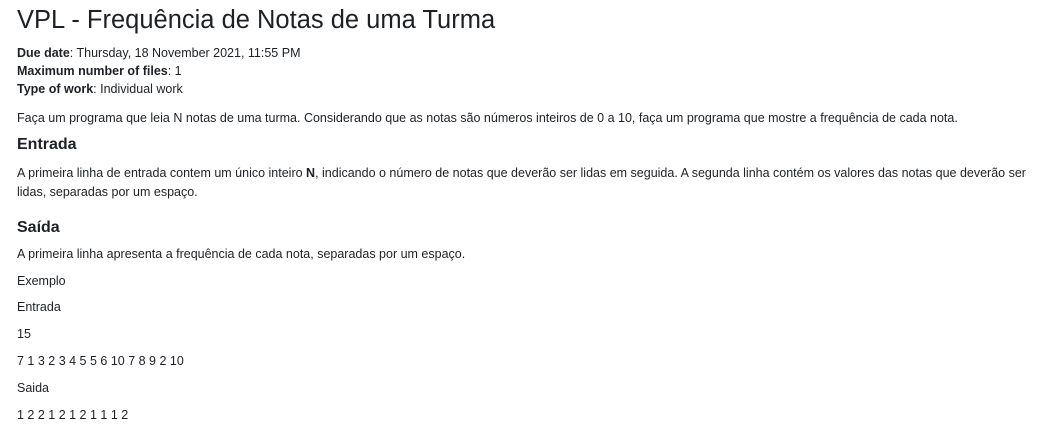 The height and width of the screenshot is (432, 1045). What do you see at coordinates (38, 227) in the screenshot?
I see `saida-heading: Saída` at bounding box center [38, 227].